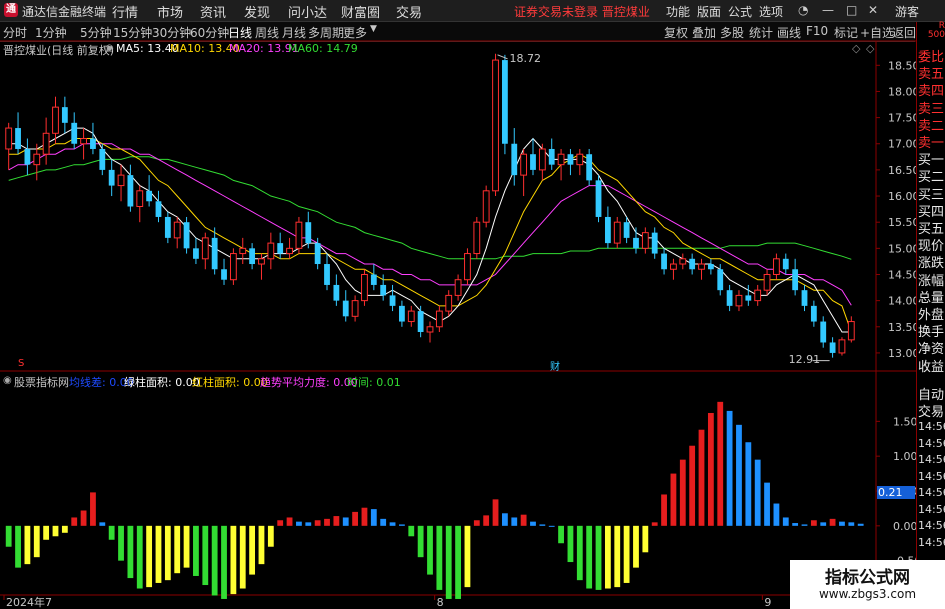 The width and height of the screenshot is (945, 609). I want to click on price-tick-label: 15.50, so click(904, 222).